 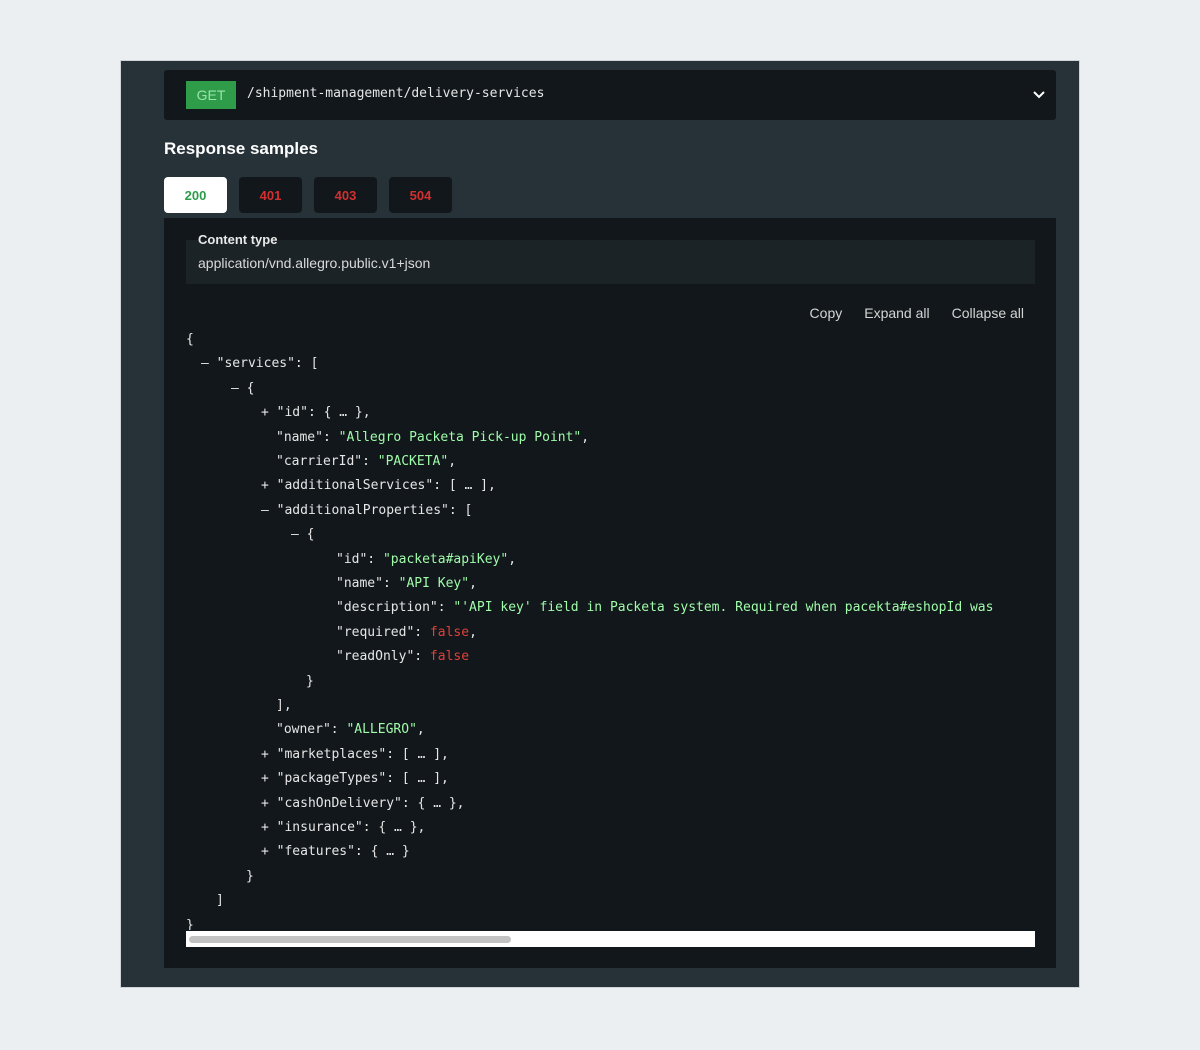 What do you see at coordinates (434, 583) in the screenshot?
I see `json-value: "API Key"` at bounding box center [434, 583].